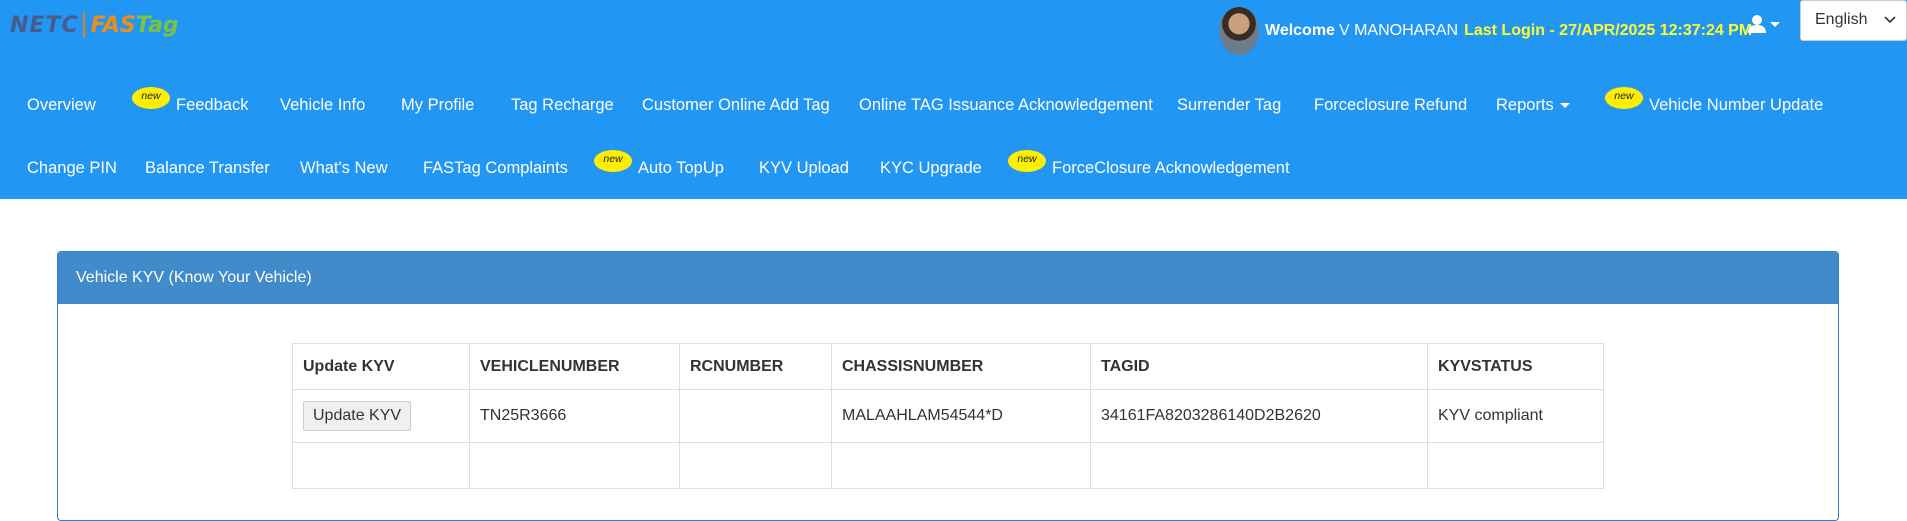 The height and width of the screenshot is (521, 1907). Describe the element at coordinates (1300, 30) in the screenshot. I see `welcome-label: Welcome` at that location.